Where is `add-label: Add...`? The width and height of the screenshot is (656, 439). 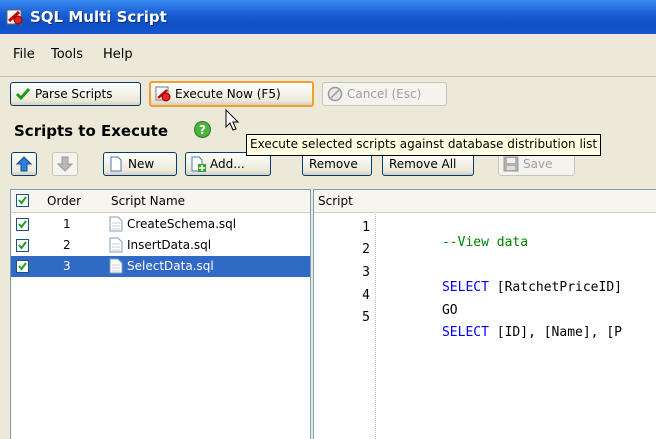
add-label: Add... is located at coordinates (227, 164).